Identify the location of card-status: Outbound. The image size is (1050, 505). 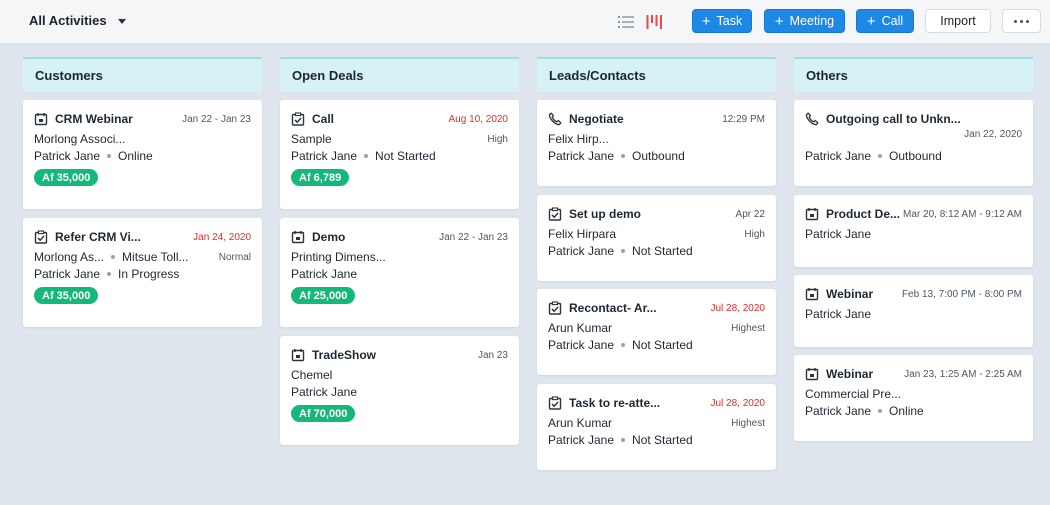
(658, 156).